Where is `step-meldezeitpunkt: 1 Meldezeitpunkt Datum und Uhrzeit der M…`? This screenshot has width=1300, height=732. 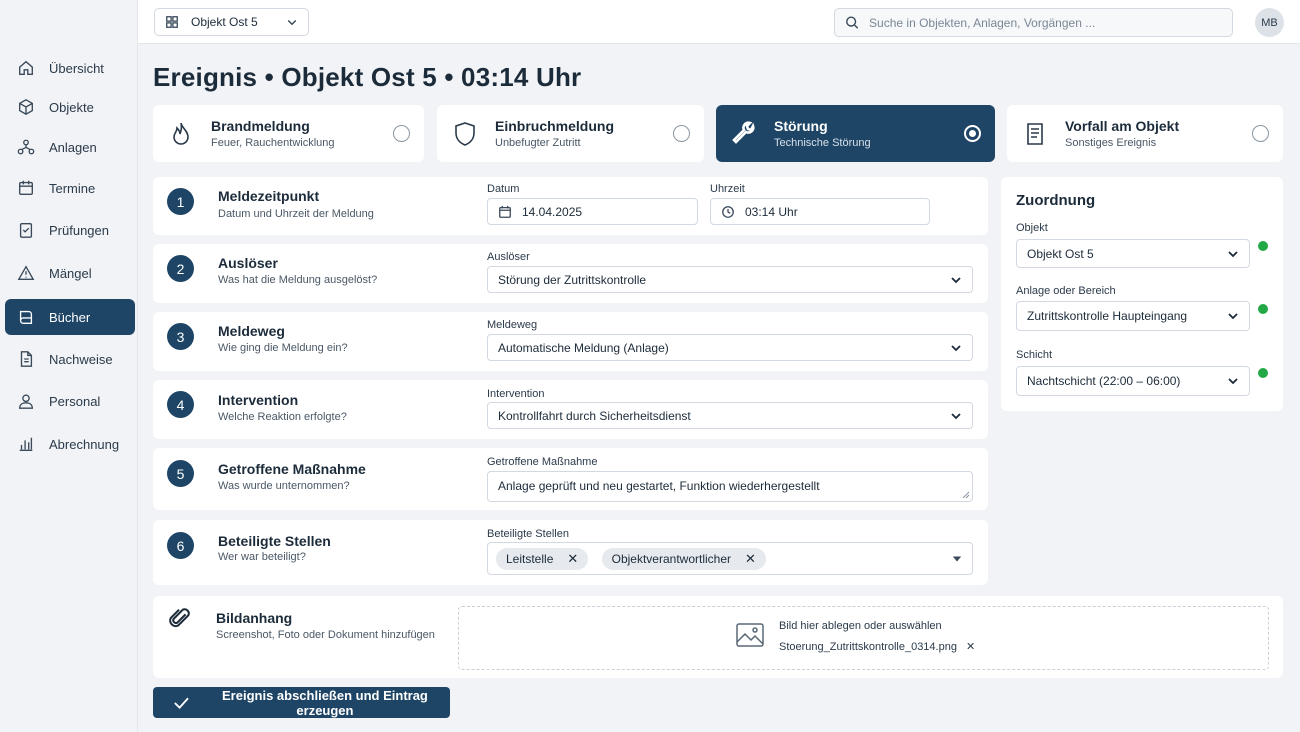 step-meldezeitpunkt: 1 Meldezeitpunkt Datum und Uhrzeit der M… is located at coordinates (570, 206).